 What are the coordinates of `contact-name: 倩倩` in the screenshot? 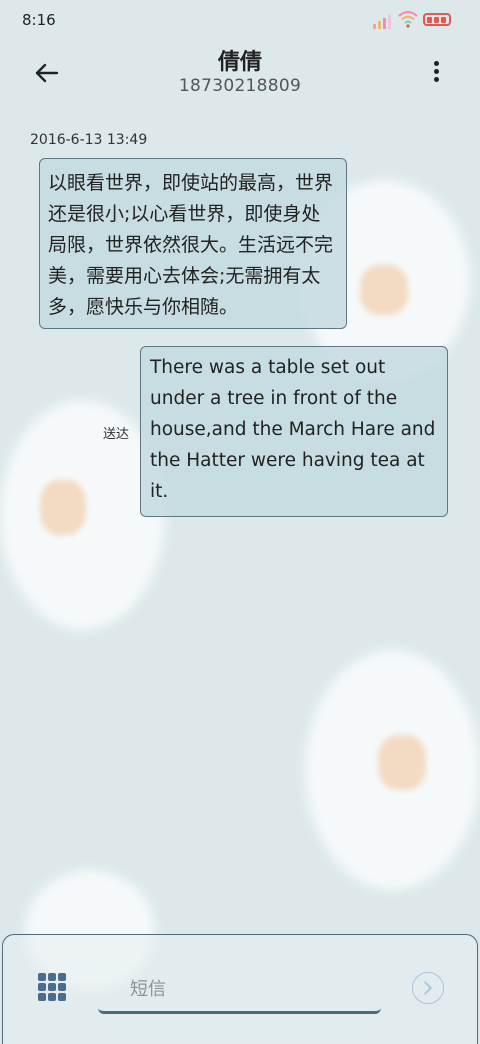 It's located at (239, 62).